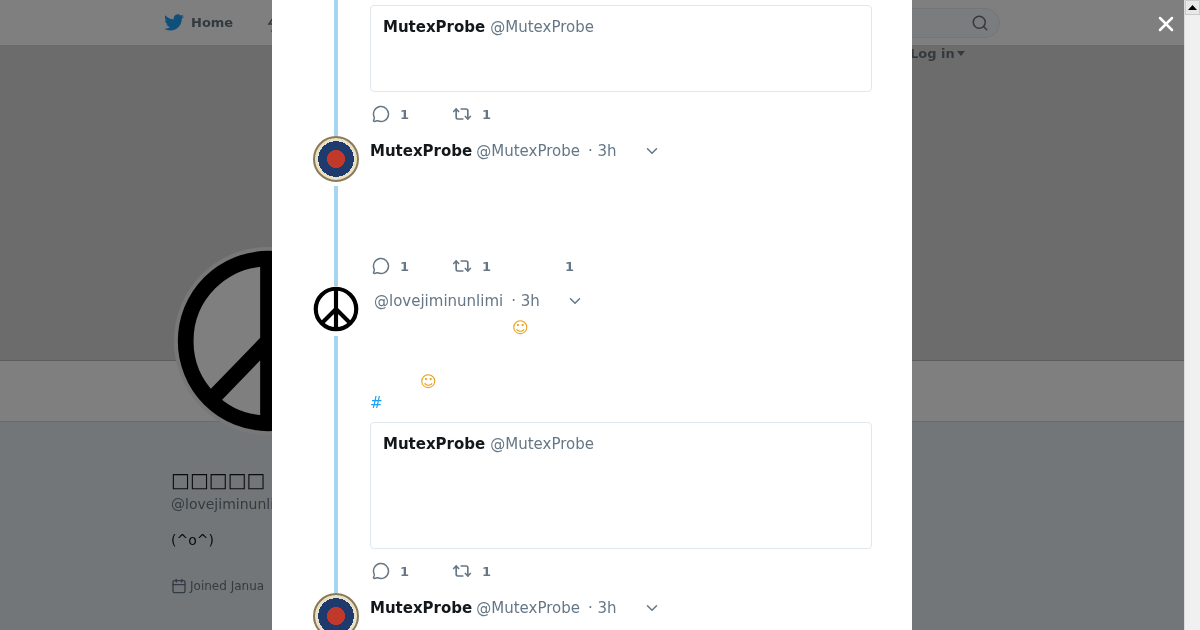 The width and height of the screenshot is (1200, 630). I want to click on search-icon, so click(980, 22).